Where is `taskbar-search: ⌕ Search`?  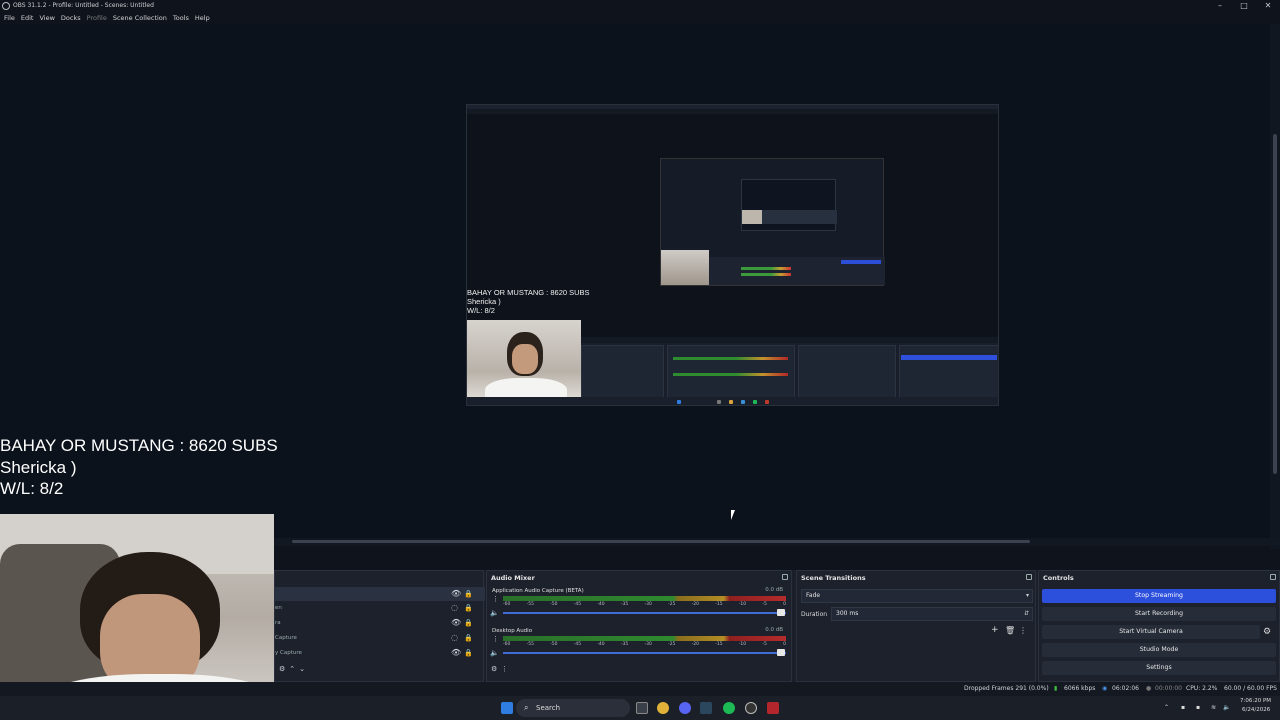 taskbar-search: ⌕ Search is located at coordinates (573, 708).